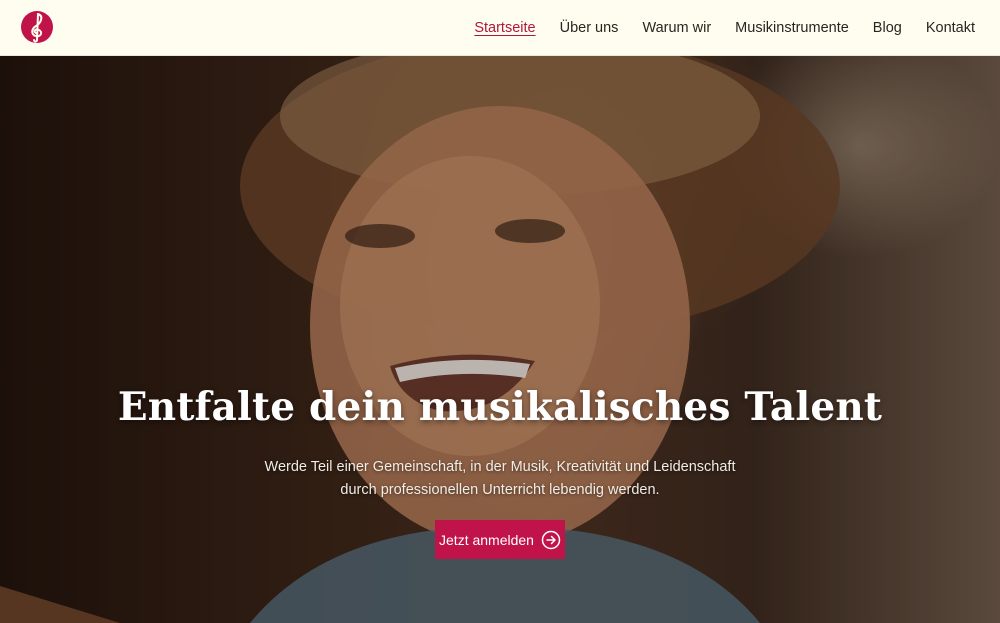 The height and width of the screenshot is (623, 1000). What do you see at coordinates (950, 28) in the screenshot?
I see `nav-link-kontakt: Kontakt` at bounding box center [950, 28].